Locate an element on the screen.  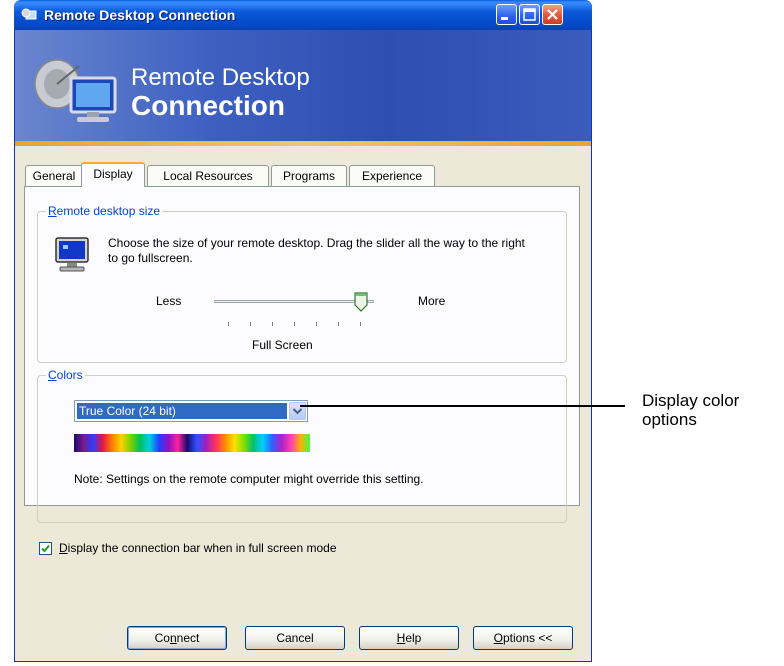
title-bar: Remote Desktop Connection is located at coordinates (303, 15).